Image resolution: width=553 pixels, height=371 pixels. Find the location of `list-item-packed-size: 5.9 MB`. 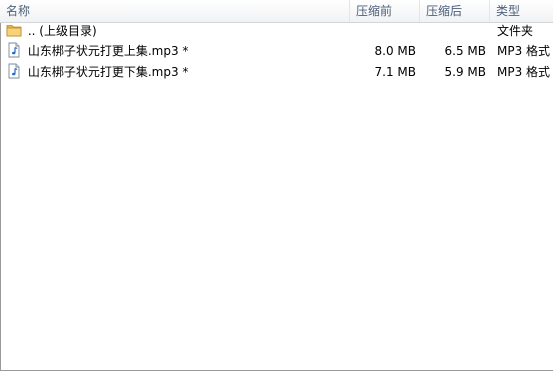

list-item-packed-size: 5.9 MB is located at coordinates (465, 72).